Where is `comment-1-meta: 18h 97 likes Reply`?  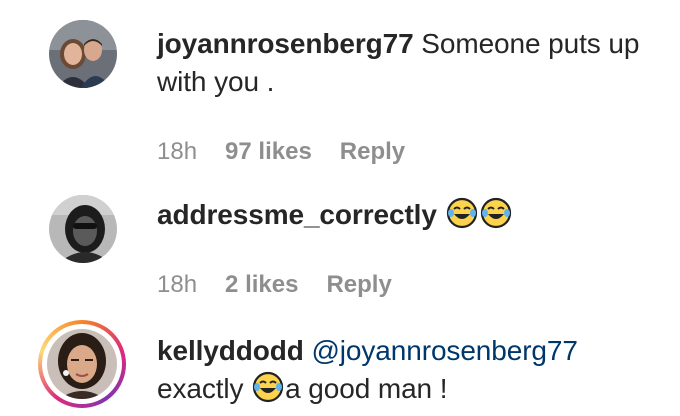 comment-1-meta: 18h 97 likes Reply is located at coordinates (281, 152).